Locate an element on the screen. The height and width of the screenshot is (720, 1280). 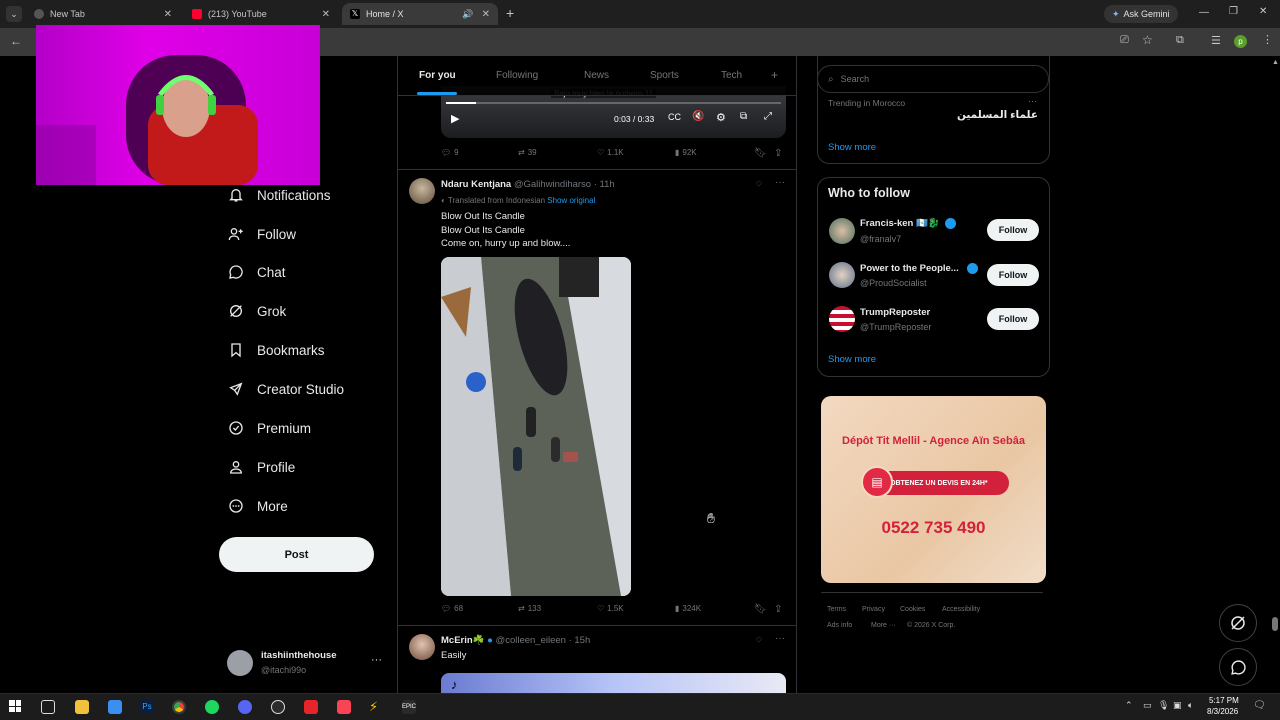
discord-icon is located at coordinates (245, 707).